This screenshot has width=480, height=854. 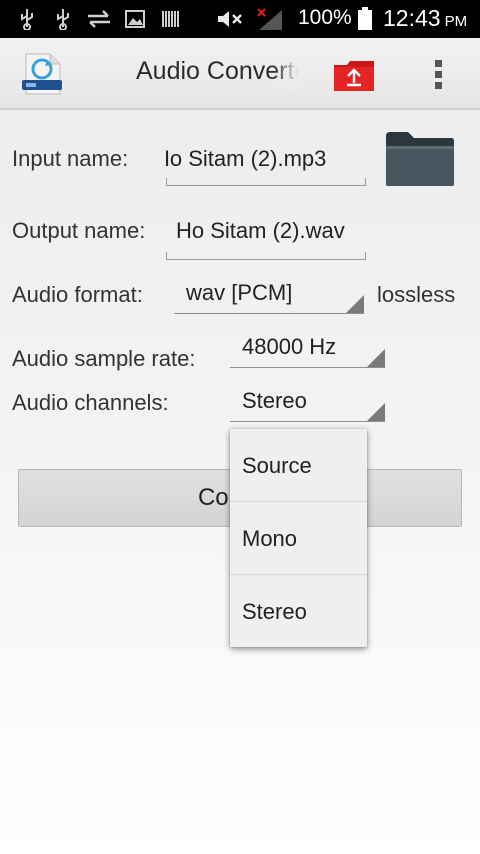 What do you see at coordinates (416, 294) in the screenshot?
I see `lossless-label: lossless` at bounding box center [416, 294].